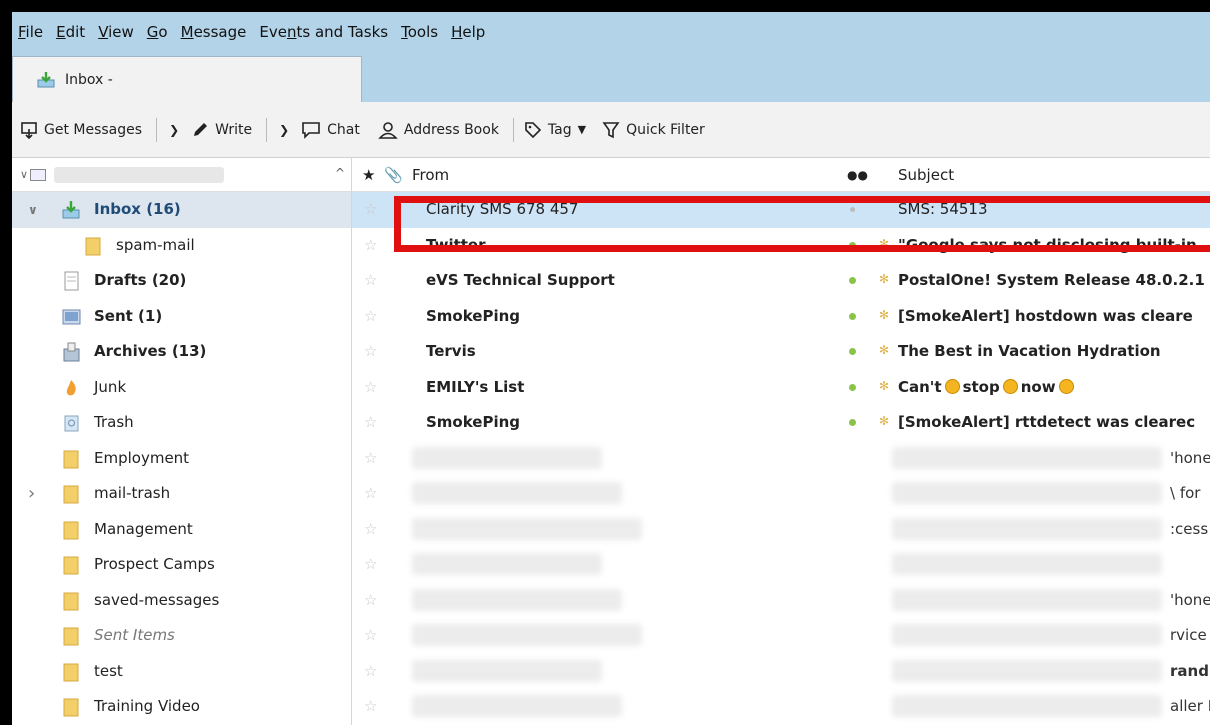  Describe the element at coordinates (781, 388) in the screenshot. I see `message-row: ☆ EMILY's List ✻ Can't stop now` at that location.